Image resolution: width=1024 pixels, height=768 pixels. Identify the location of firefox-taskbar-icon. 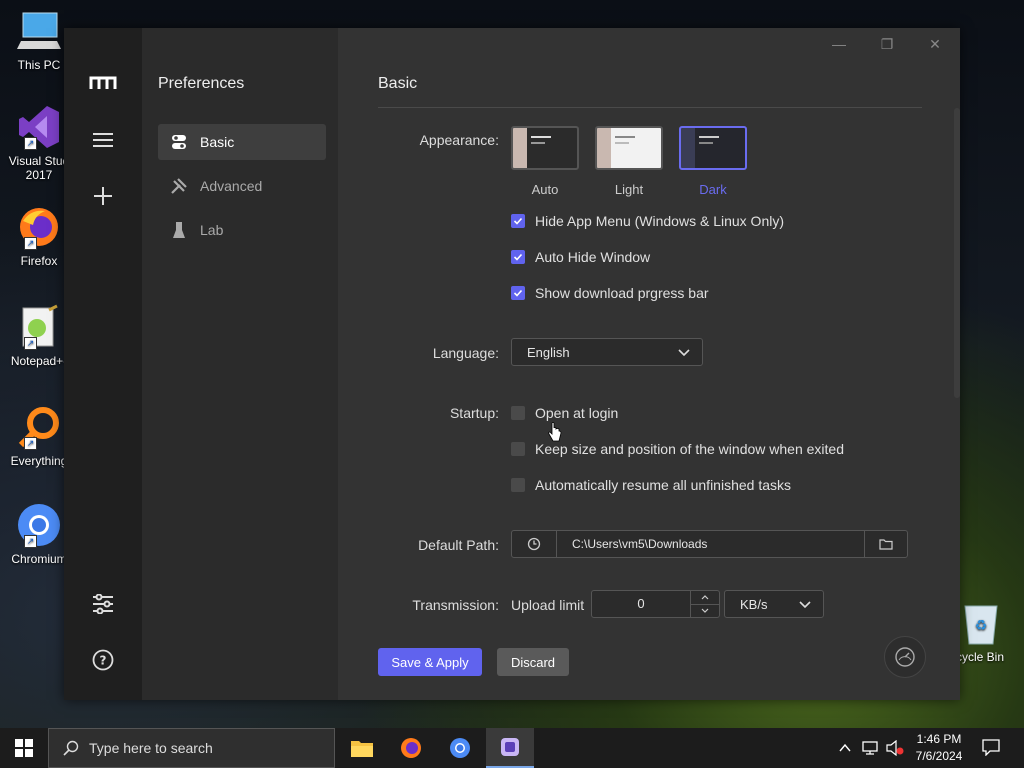
(411, 748).